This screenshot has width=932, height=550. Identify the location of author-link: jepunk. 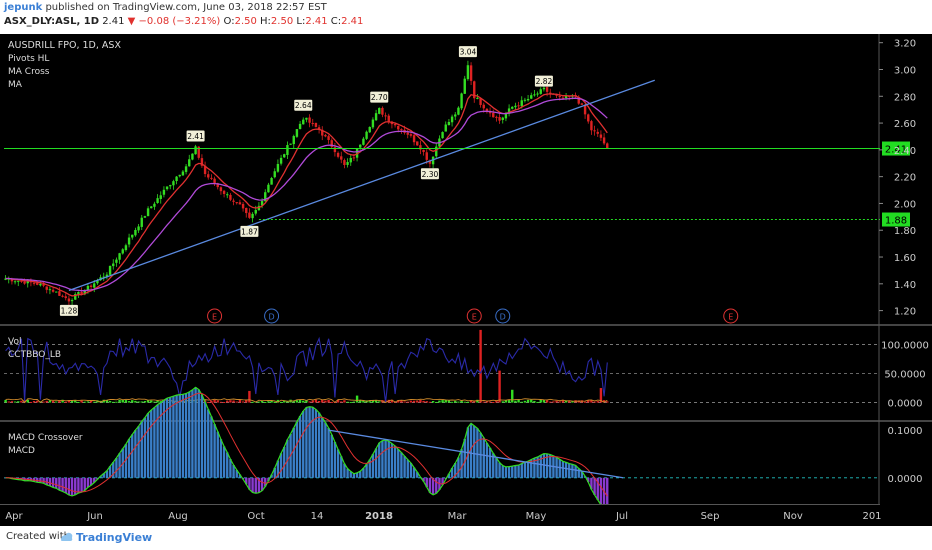
(23, 7).